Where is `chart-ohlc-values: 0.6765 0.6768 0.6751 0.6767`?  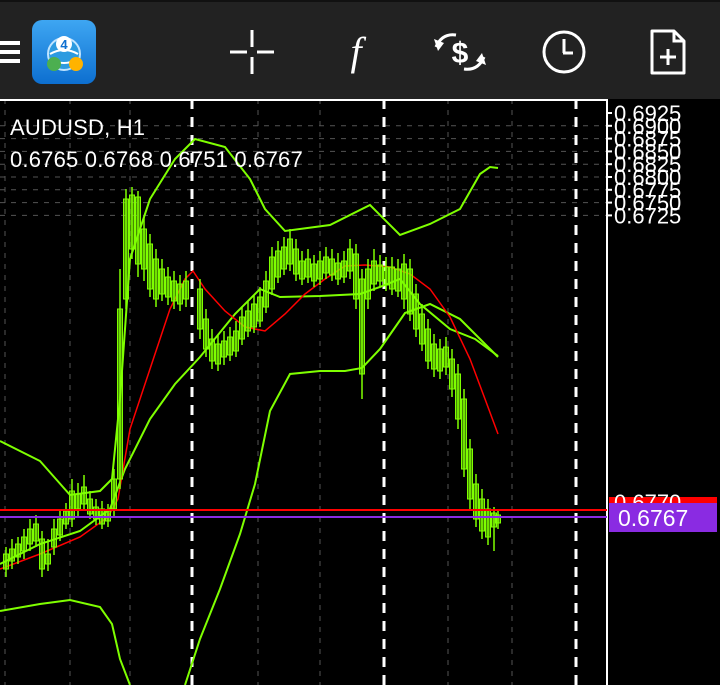
chart-ohlc-values: 0.6765 0.6768 0.6751 0.6767 is located at coordinates (156, 159).